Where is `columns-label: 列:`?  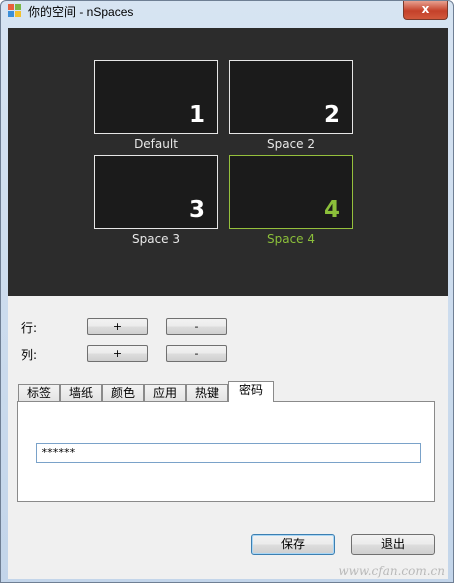 columns-label: 列: is located at coordinates (29, 355).